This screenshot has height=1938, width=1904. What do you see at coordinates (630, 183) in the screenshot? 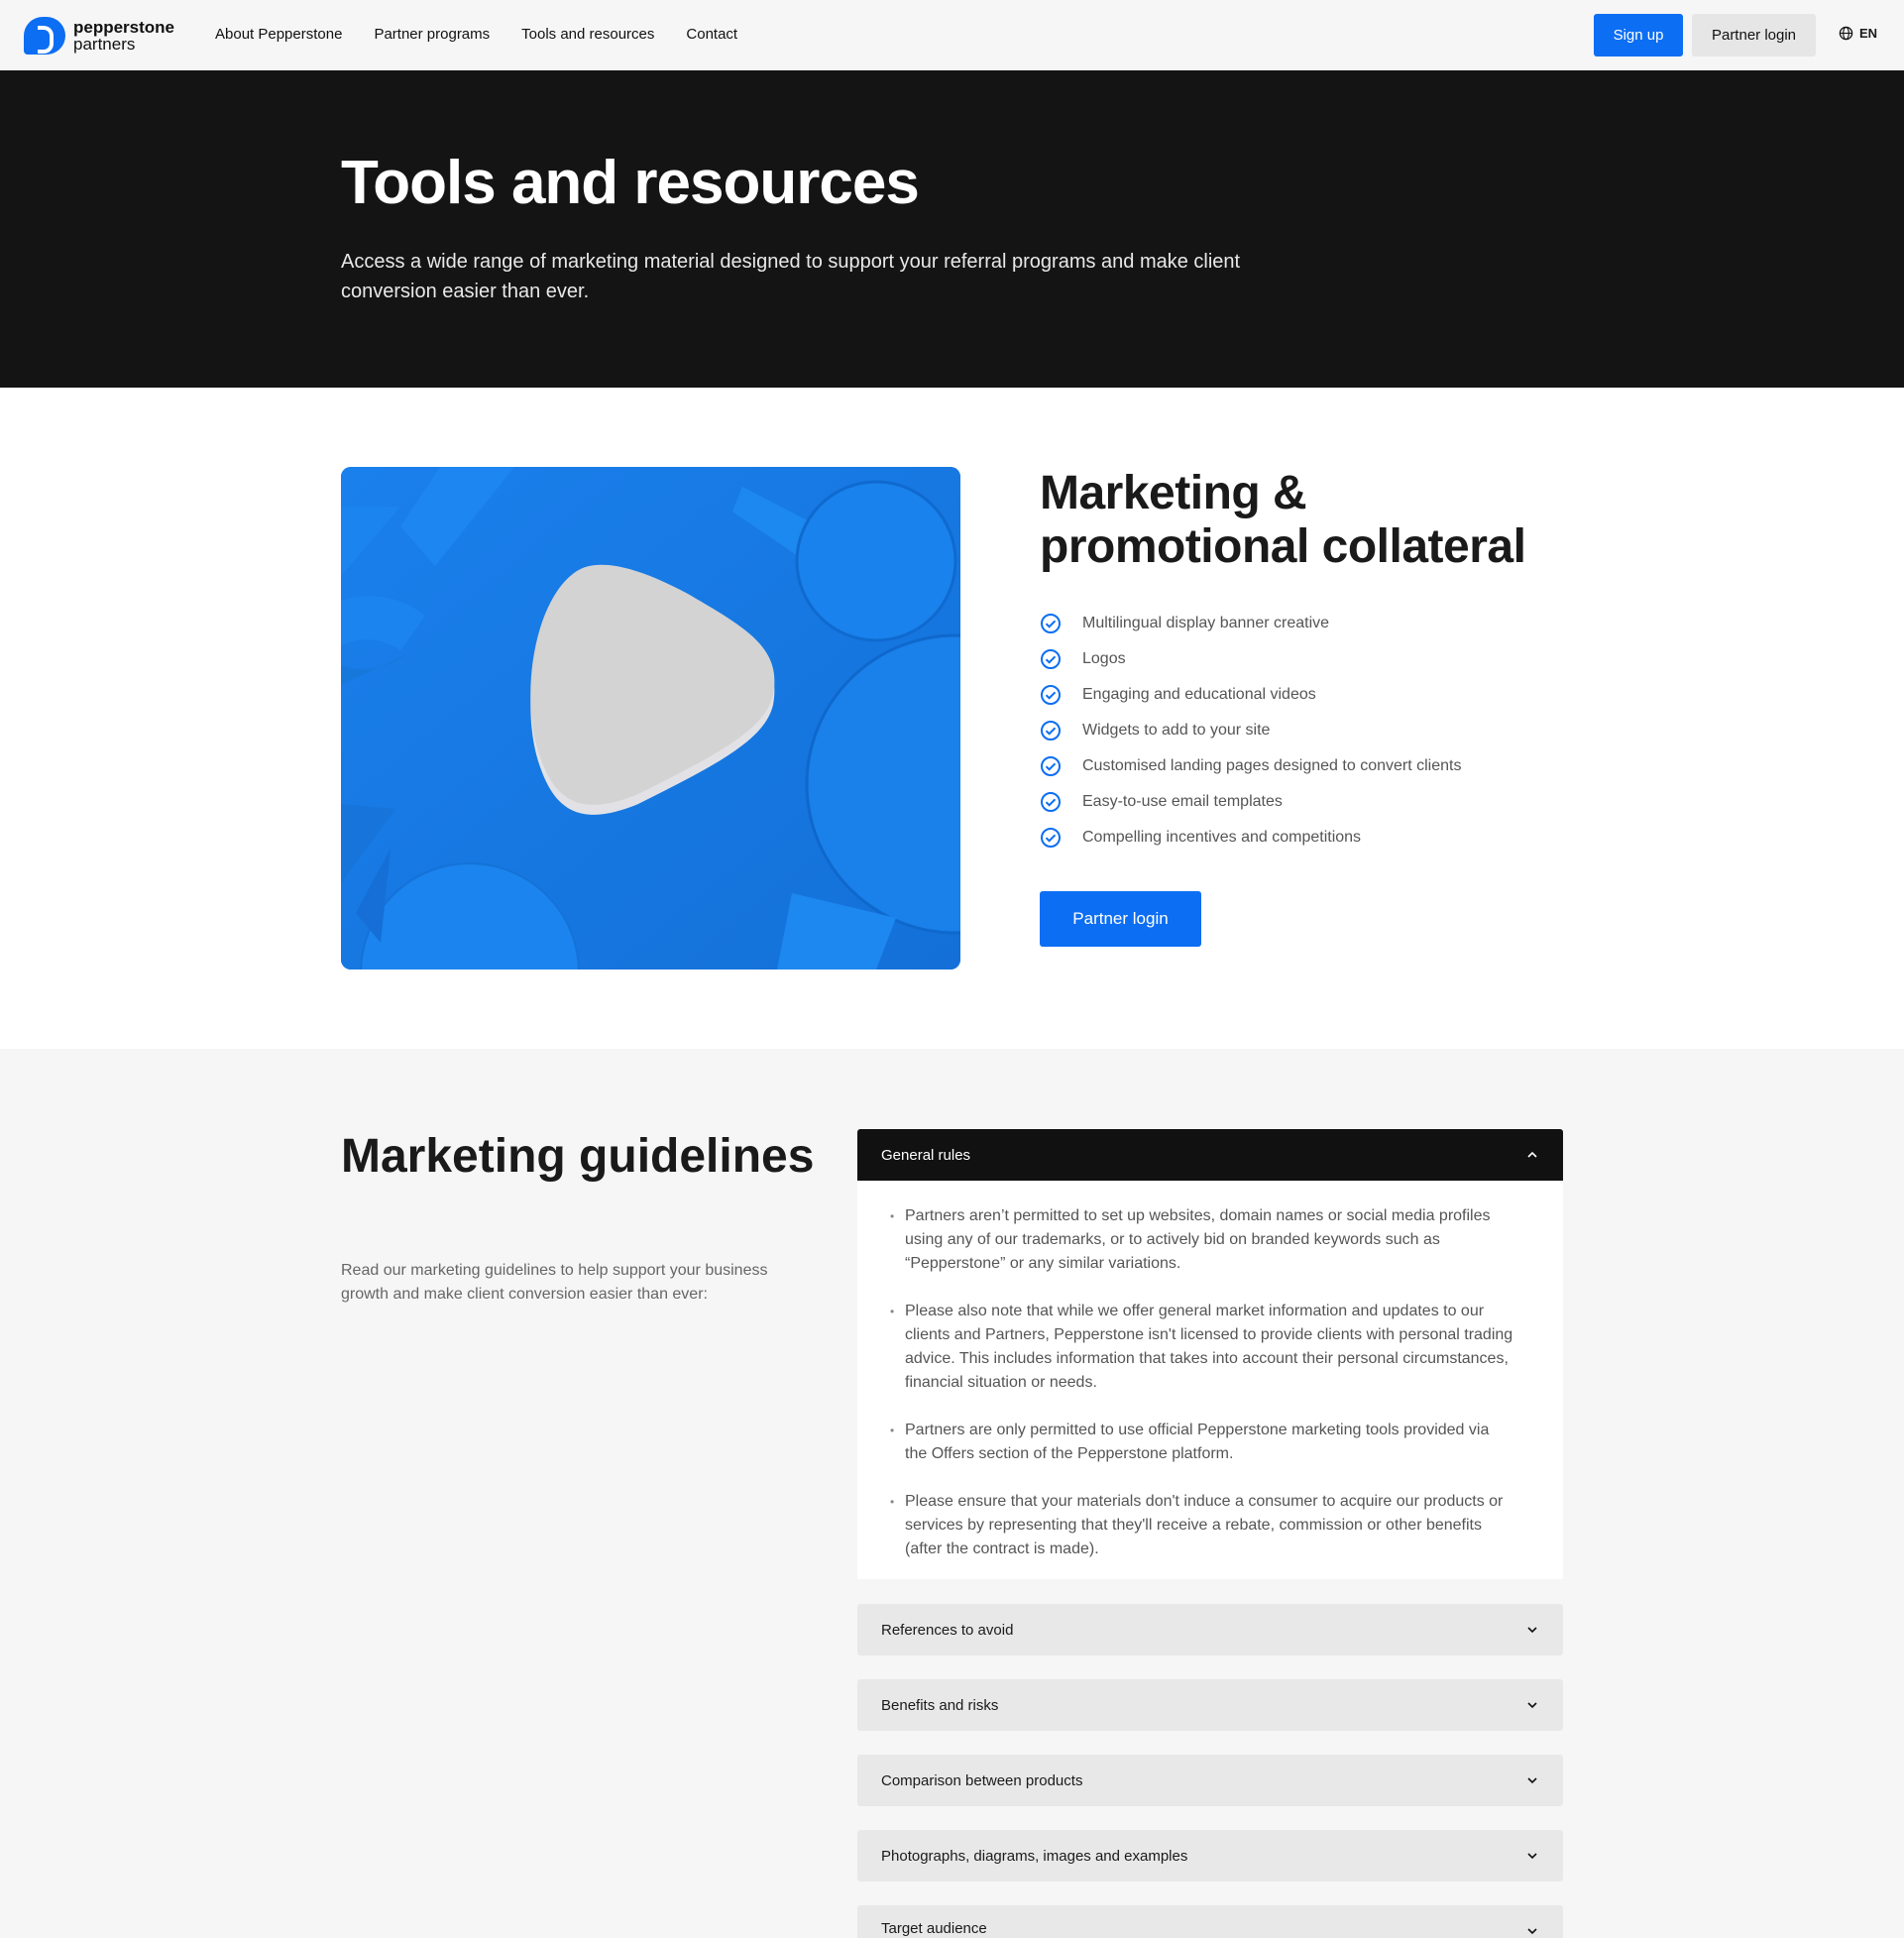
I see `page-title: Tools and resources` at bounding box center [630, 183].